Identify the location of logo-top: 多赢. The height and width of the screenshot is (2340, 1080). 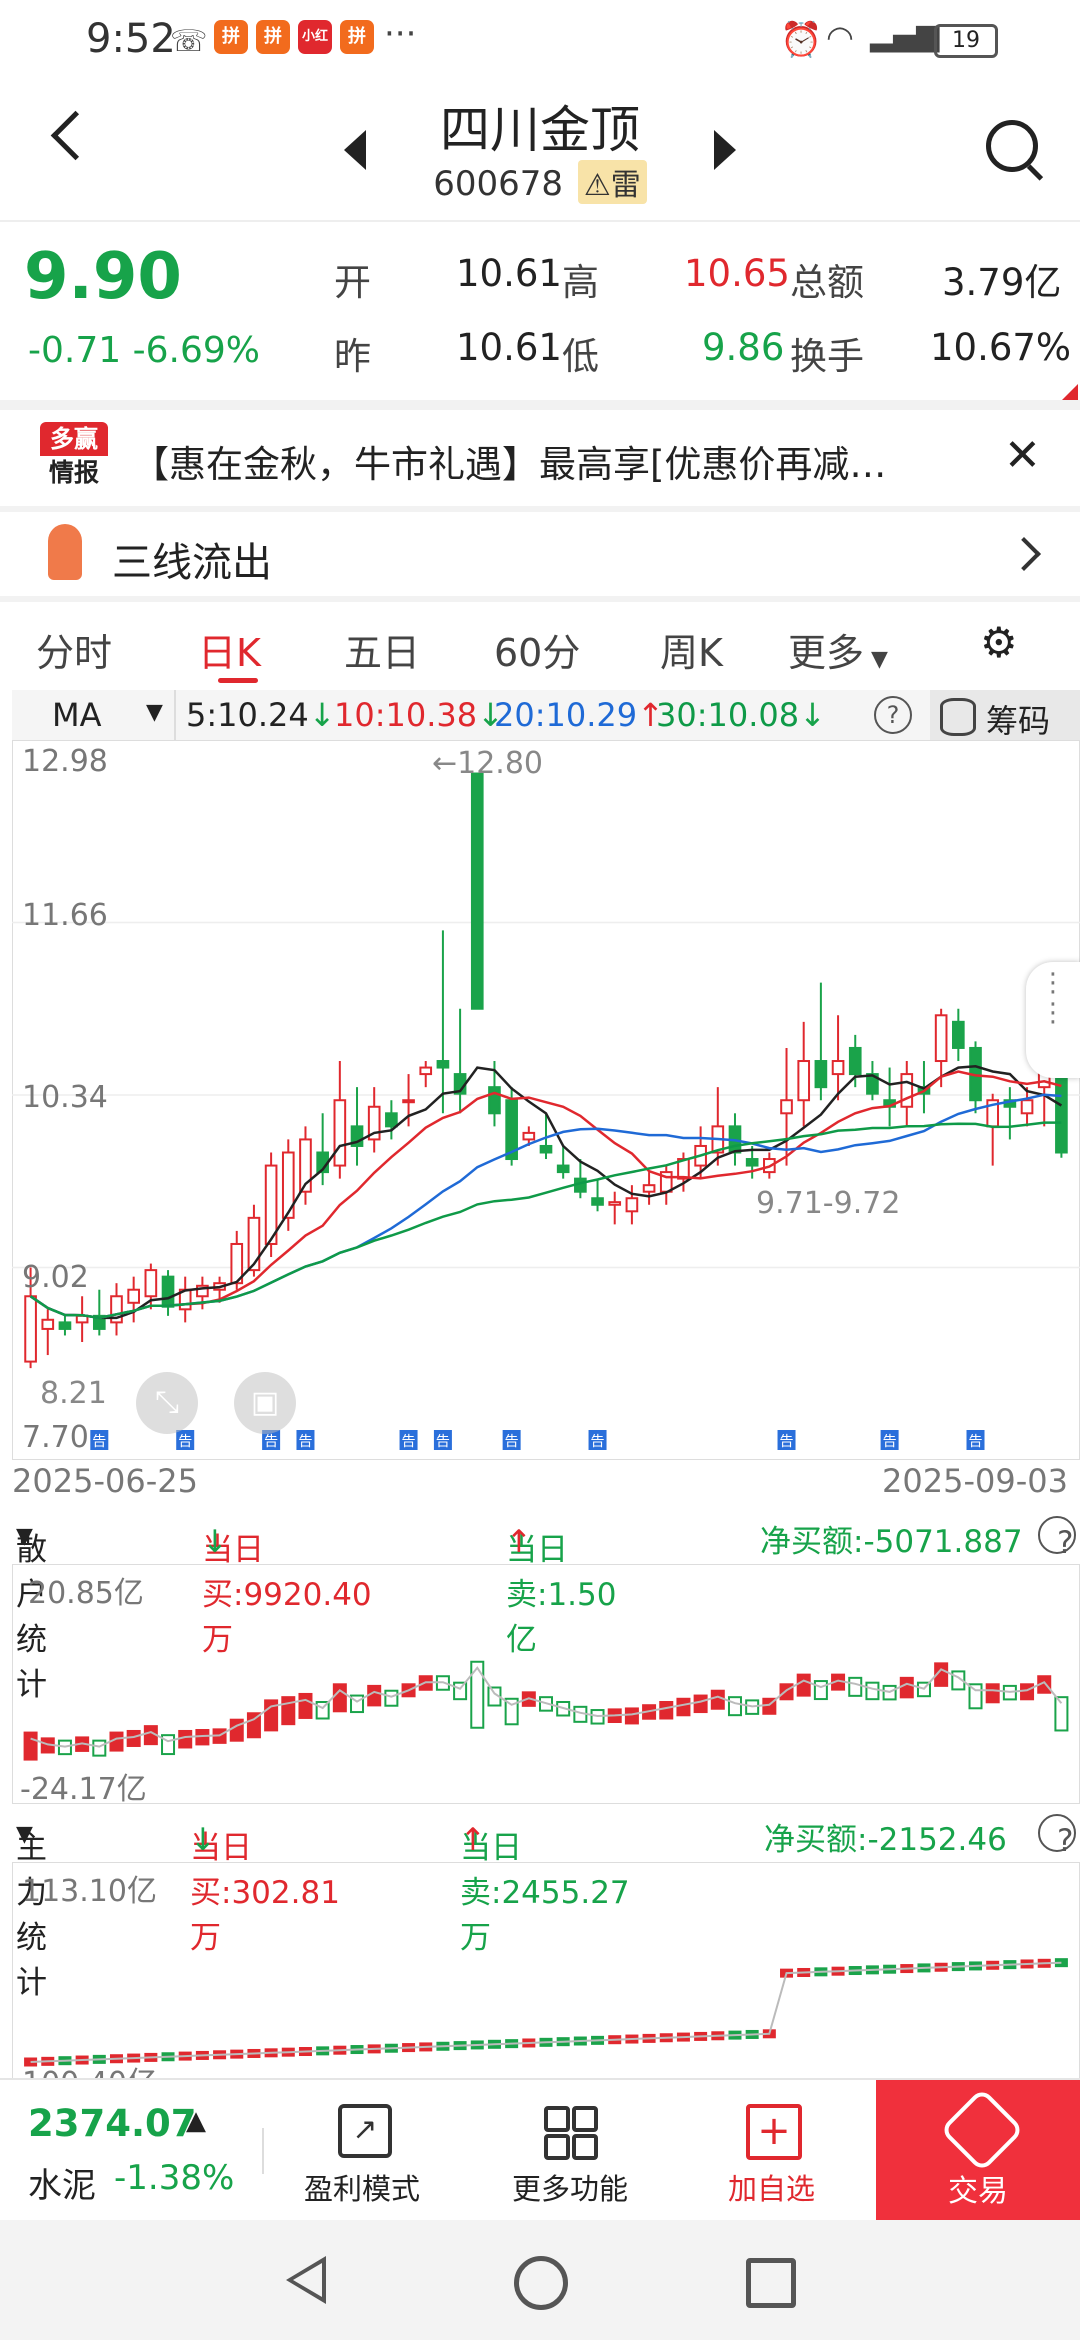
(74, 439).